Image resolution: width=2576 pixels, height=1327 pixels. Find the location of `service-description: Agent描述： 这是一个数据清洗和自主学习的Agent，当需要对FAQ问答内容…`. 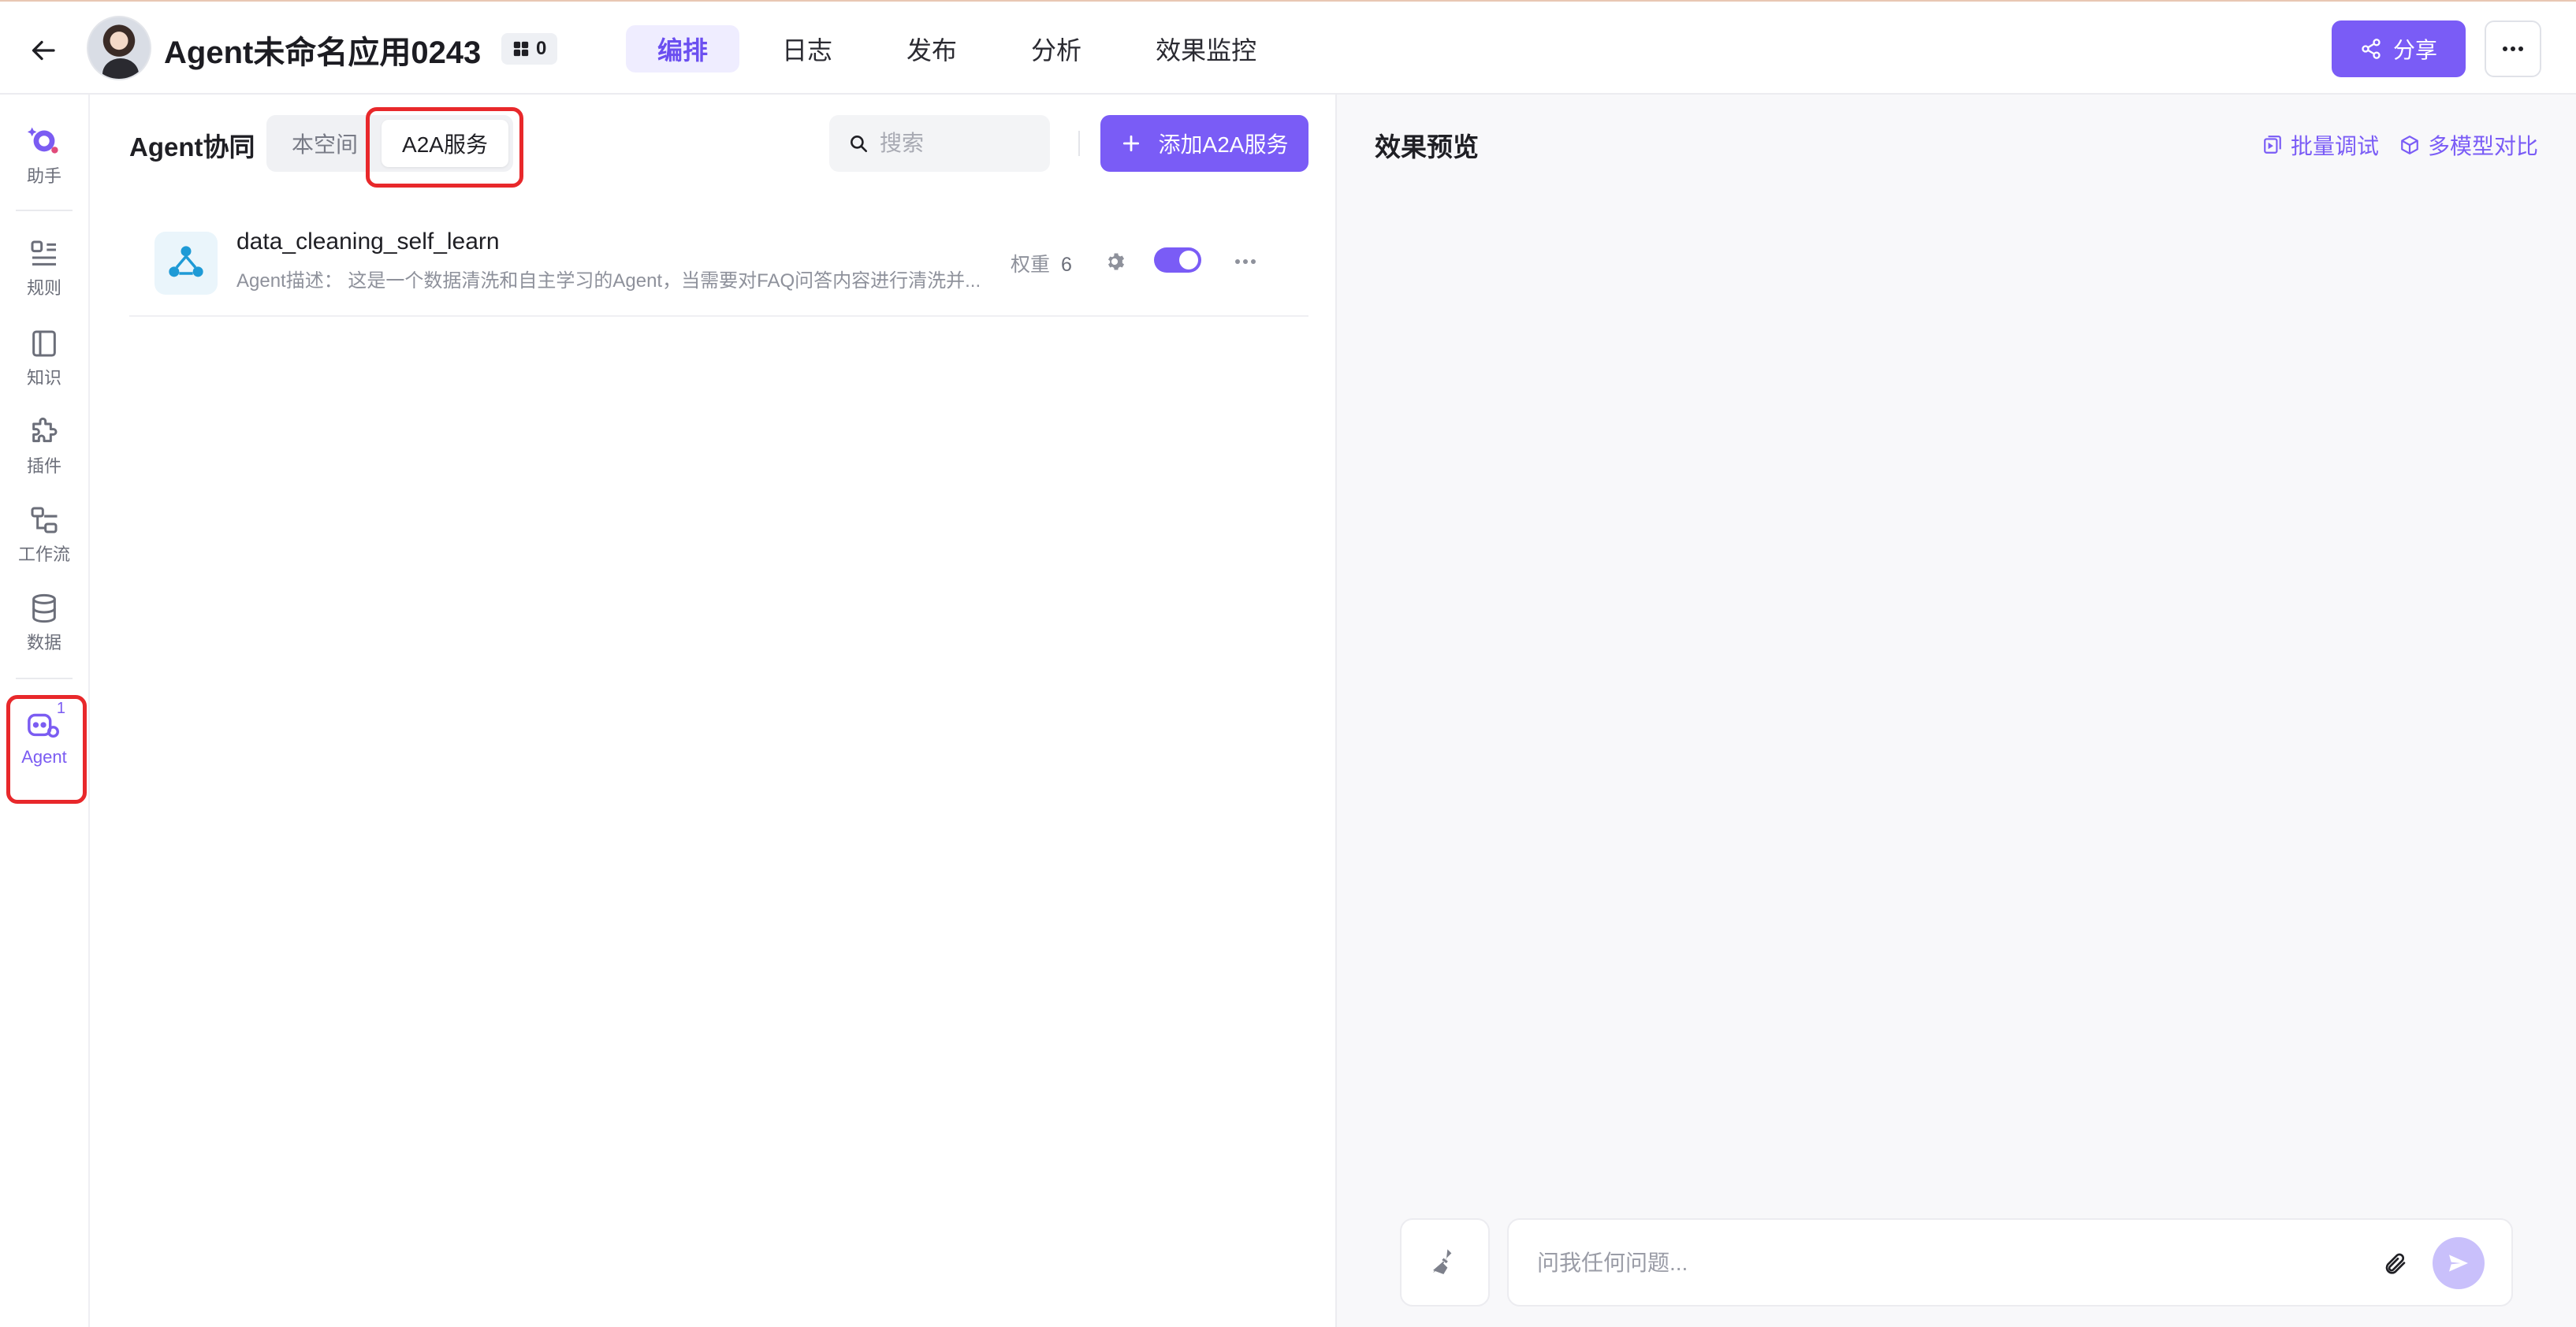

service-description: Agent描述： 这是一个数据清洗和自主学习的Agent，当需要对FAQ问答内容… is located at coordinates (608, 281).